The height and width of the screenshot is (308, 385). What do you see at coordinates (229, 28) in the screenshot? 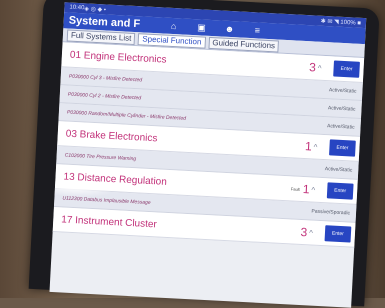
I see `user-icon: ☻` at bounding box center [229, 28].